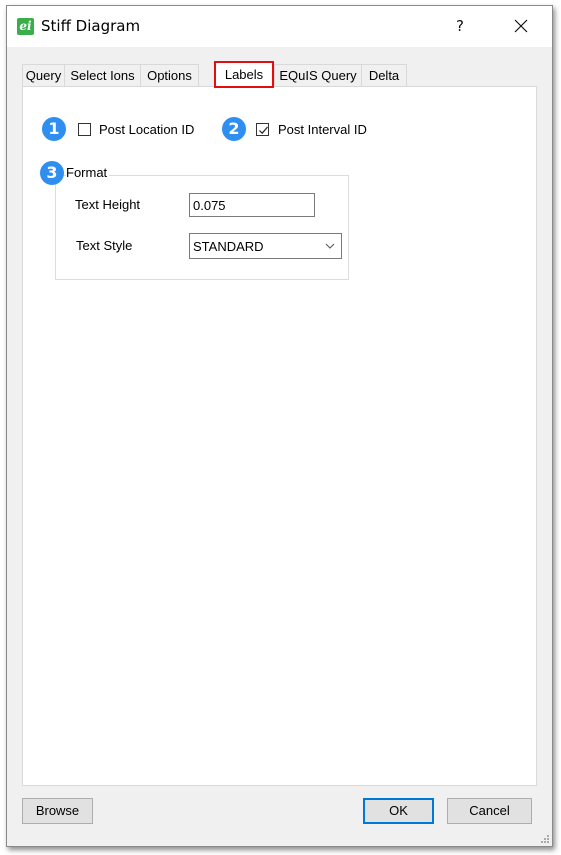  Describe the element at coordinates (460, 26) in the screenshot. I see `help-button: ?` at that location.